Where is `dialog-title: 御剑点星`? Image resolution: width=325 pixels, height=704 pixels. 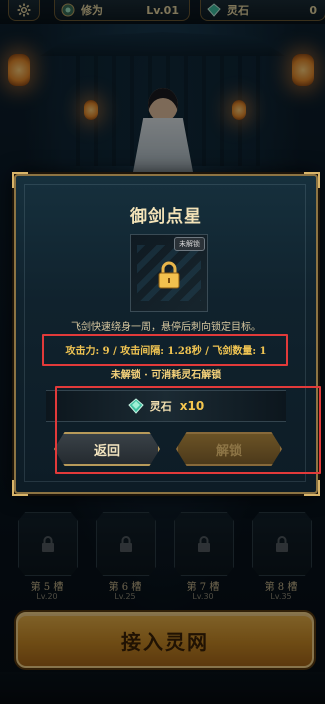 dialog-title: 御剑点星 is located at coordinates (166, 217).